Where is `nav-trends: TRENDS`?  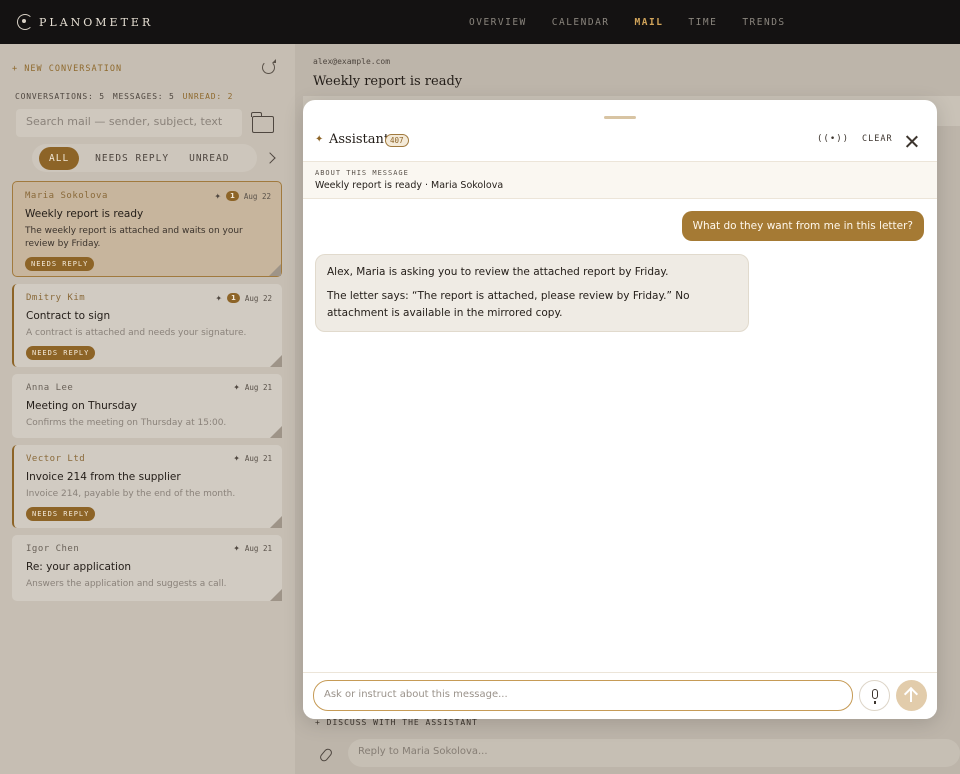
nav-trends: TRENDS is located at coordinates (763, 22).